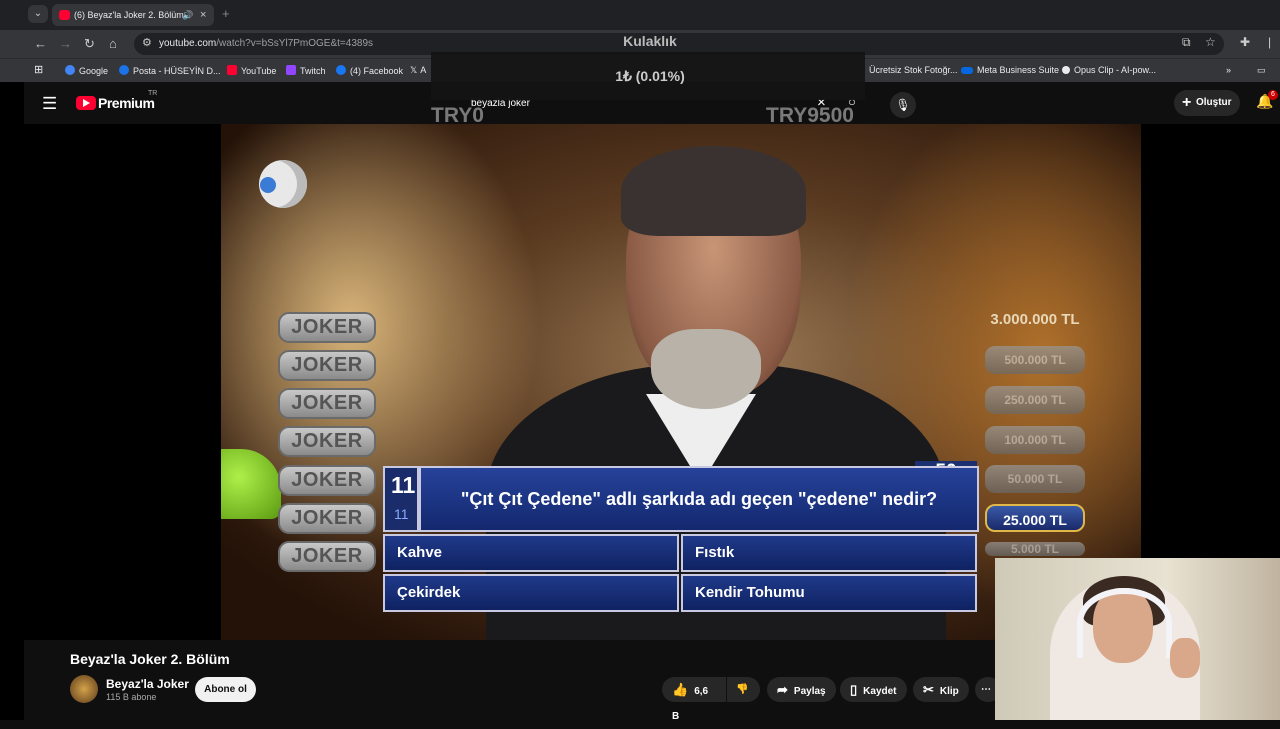 This screenshot has width=1280, height=729. I want to click on apps-grid-icon: ⊞, so click(38, 69).